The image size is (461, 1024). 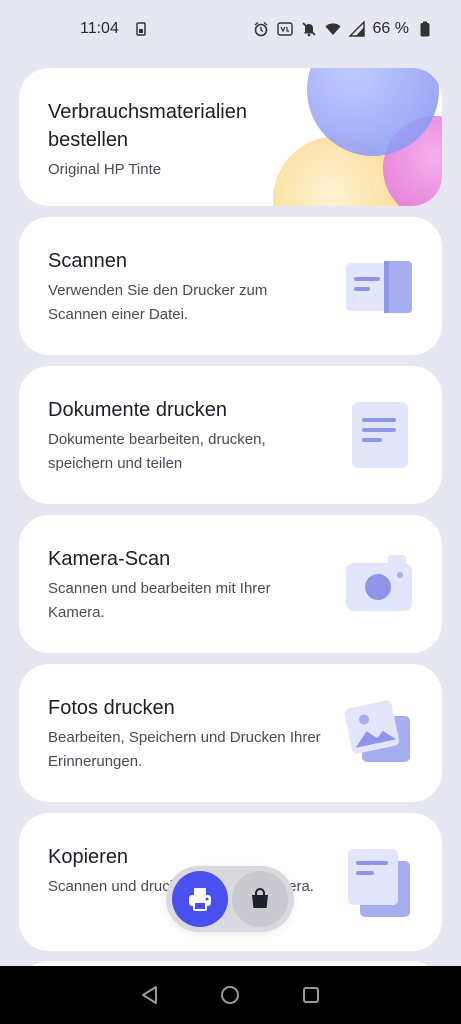 What do you see at coordinates (284, 29) in the screenshot?
I see `volte-icon` at bounding box center [284, 29].